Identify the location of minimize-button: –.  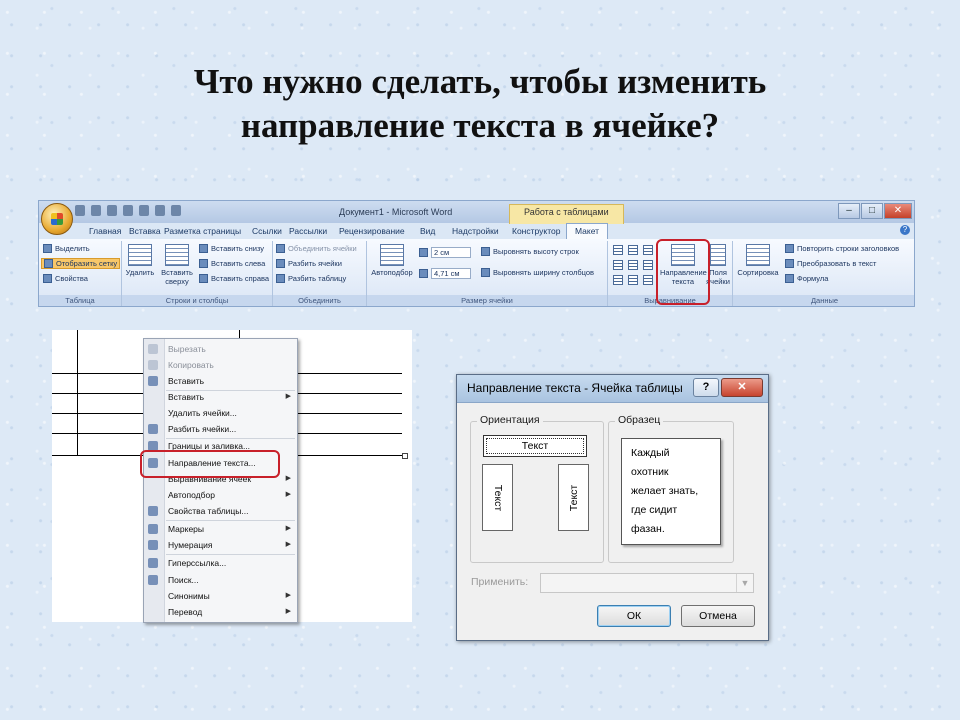
(849, 211).